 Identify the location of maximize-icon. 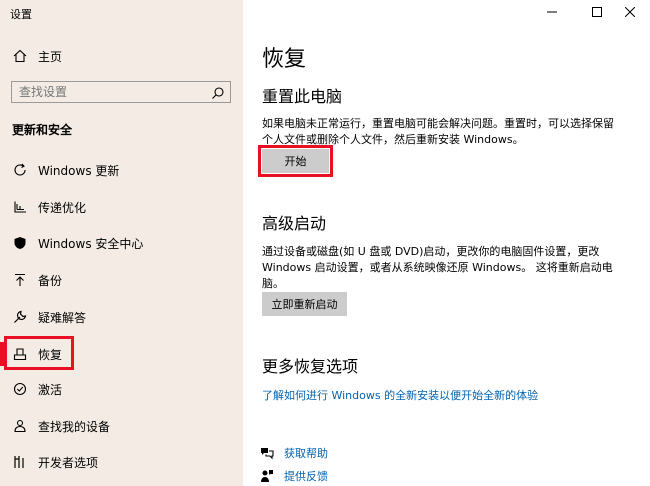
(597, 12).